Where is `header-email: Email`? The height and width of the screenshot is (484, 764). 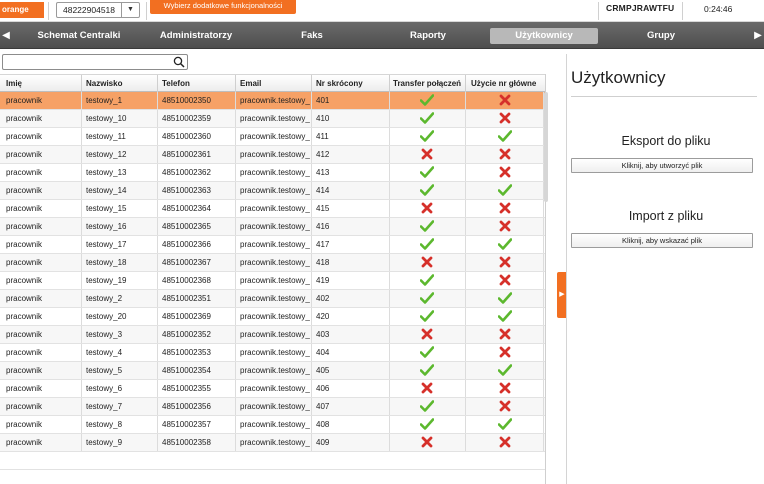
header-email: Email is located at coordinates (273, 83).